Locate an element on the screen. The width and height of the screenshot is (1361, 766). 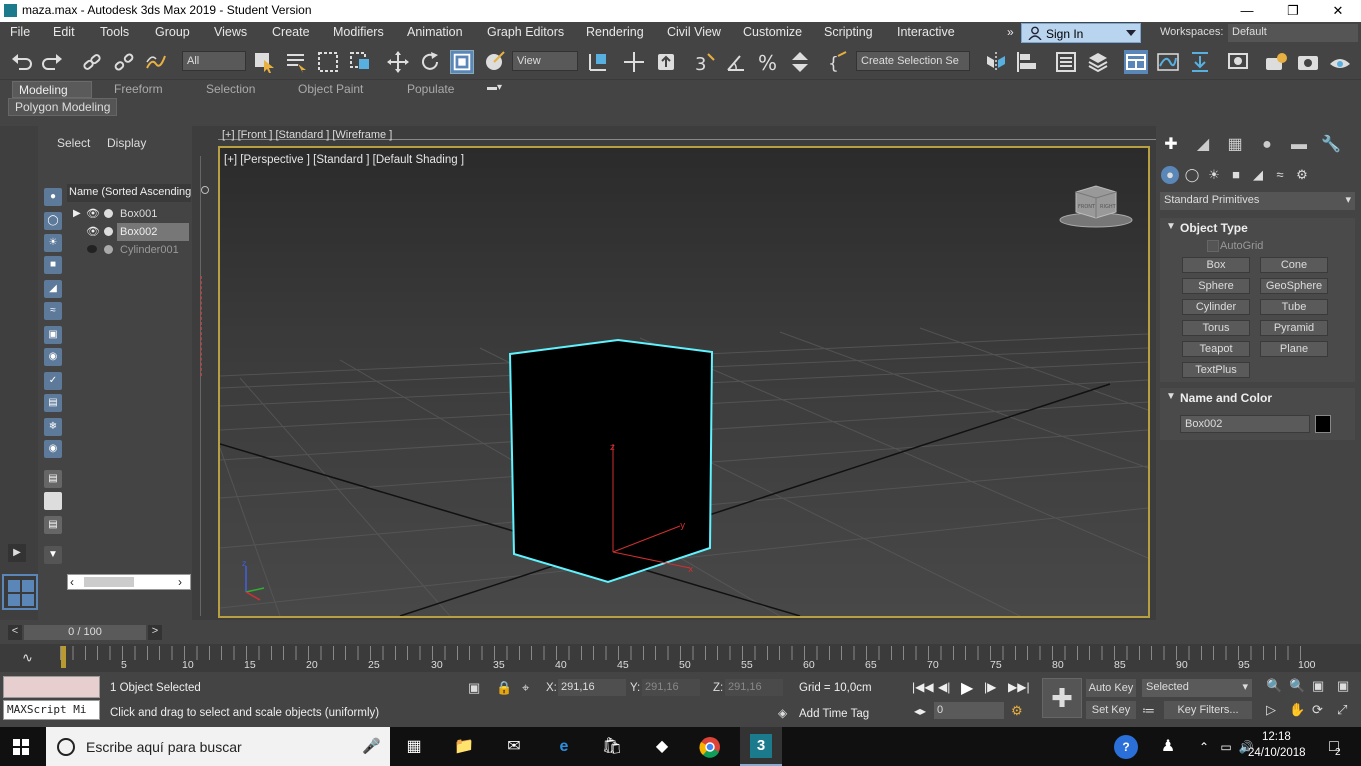
helpers-icon: ◢ is located at coordinates (1258, 175).